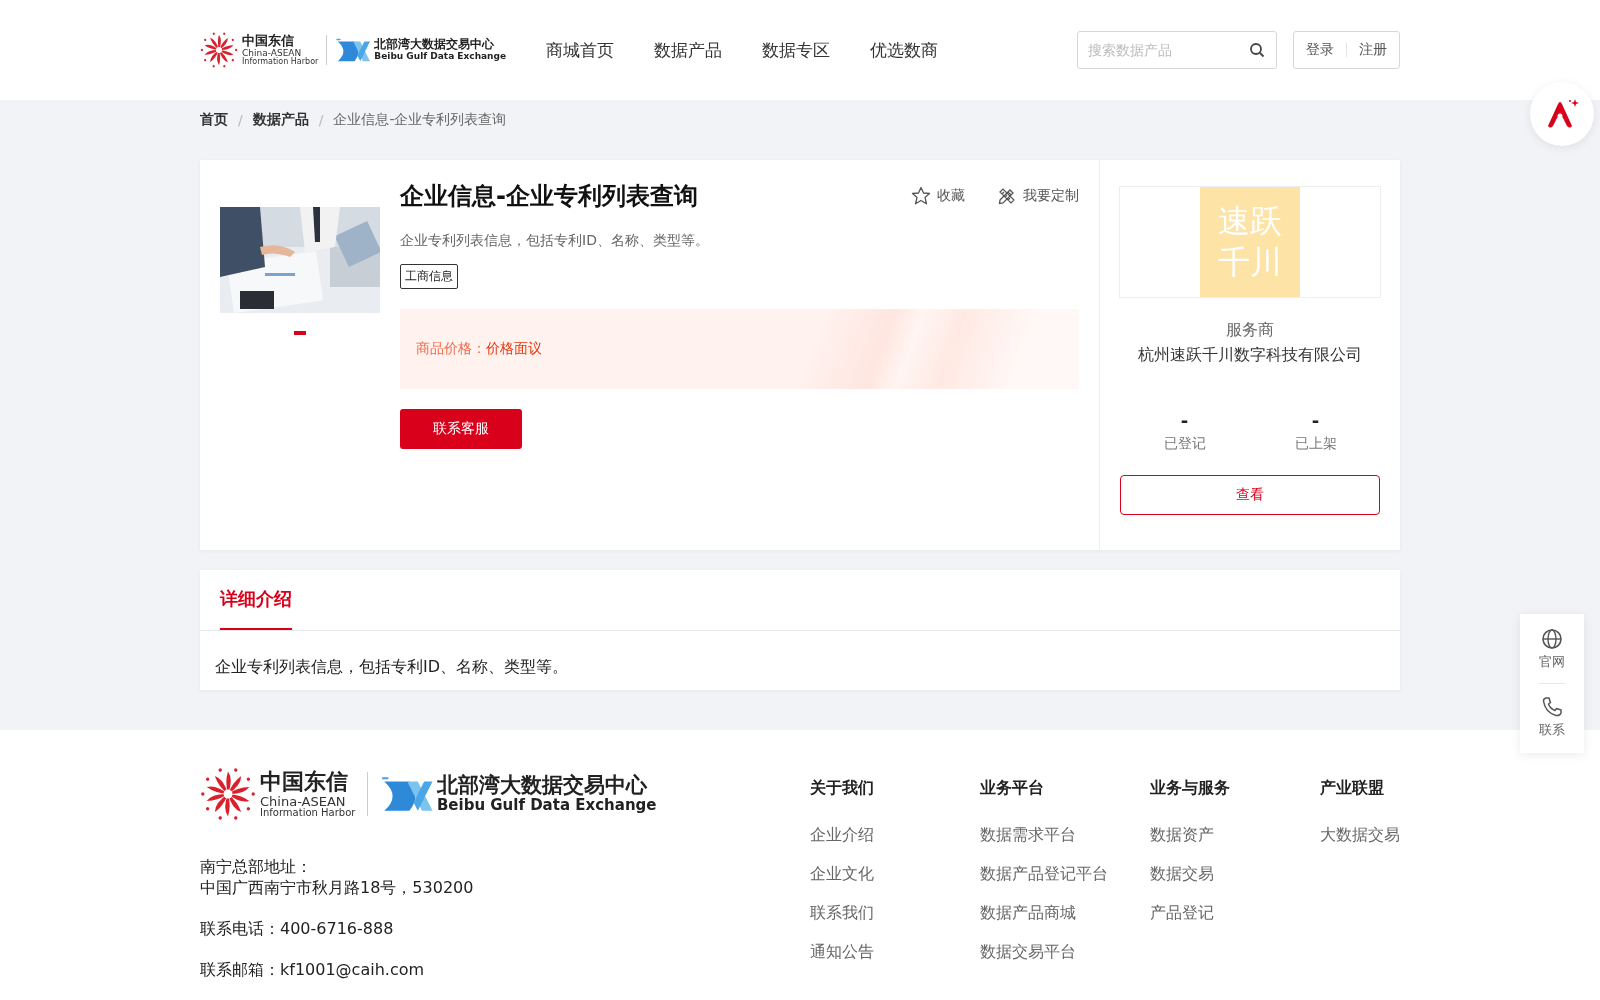  Describe the element at coordinates (1373, 50) in the screenshot. I see `register-link: 注册` at that location.